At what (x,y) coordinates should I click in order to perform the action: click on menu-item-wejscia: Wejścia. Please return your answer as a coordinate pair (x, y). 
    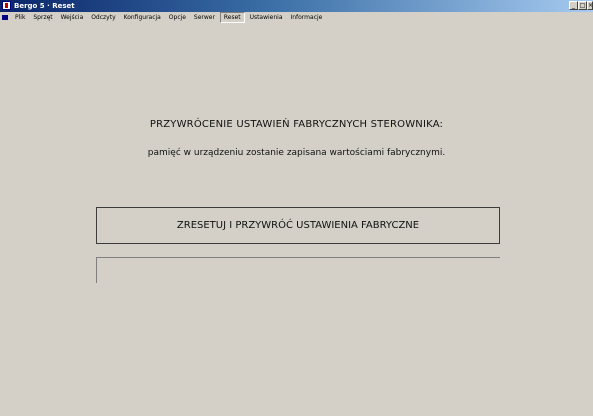
    Looking at the image, I should click on (72, 17).